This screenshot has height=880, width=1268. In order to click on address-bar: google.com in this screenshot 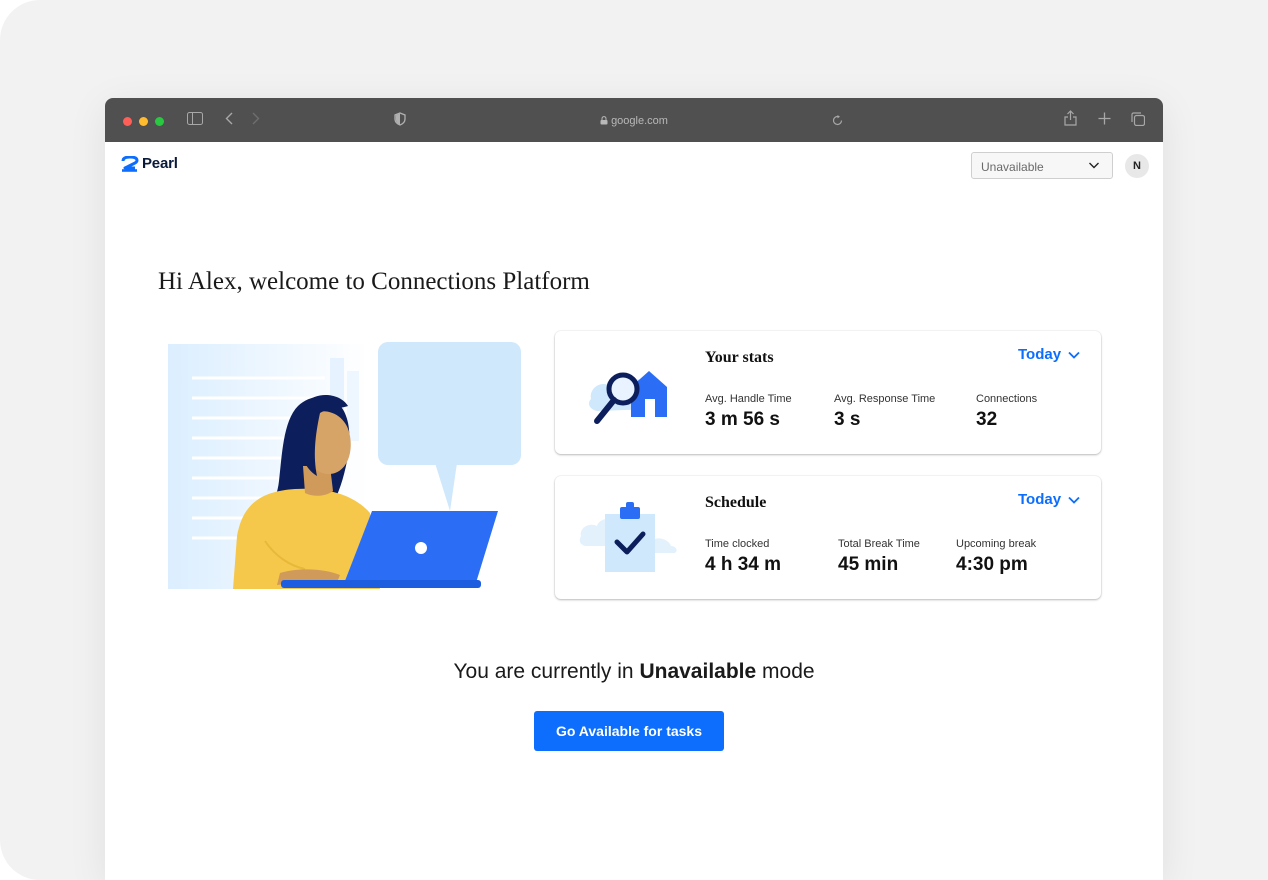, I will do `click(634, 121)`.